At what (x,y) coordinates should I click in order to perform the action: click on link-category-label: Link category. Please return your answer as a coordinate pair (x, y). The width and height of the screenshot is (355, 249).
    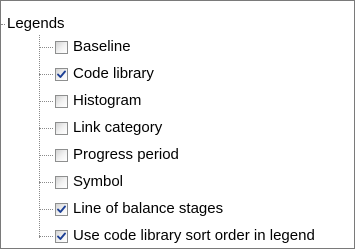
    Looking at the image, I should click on (118, 127).